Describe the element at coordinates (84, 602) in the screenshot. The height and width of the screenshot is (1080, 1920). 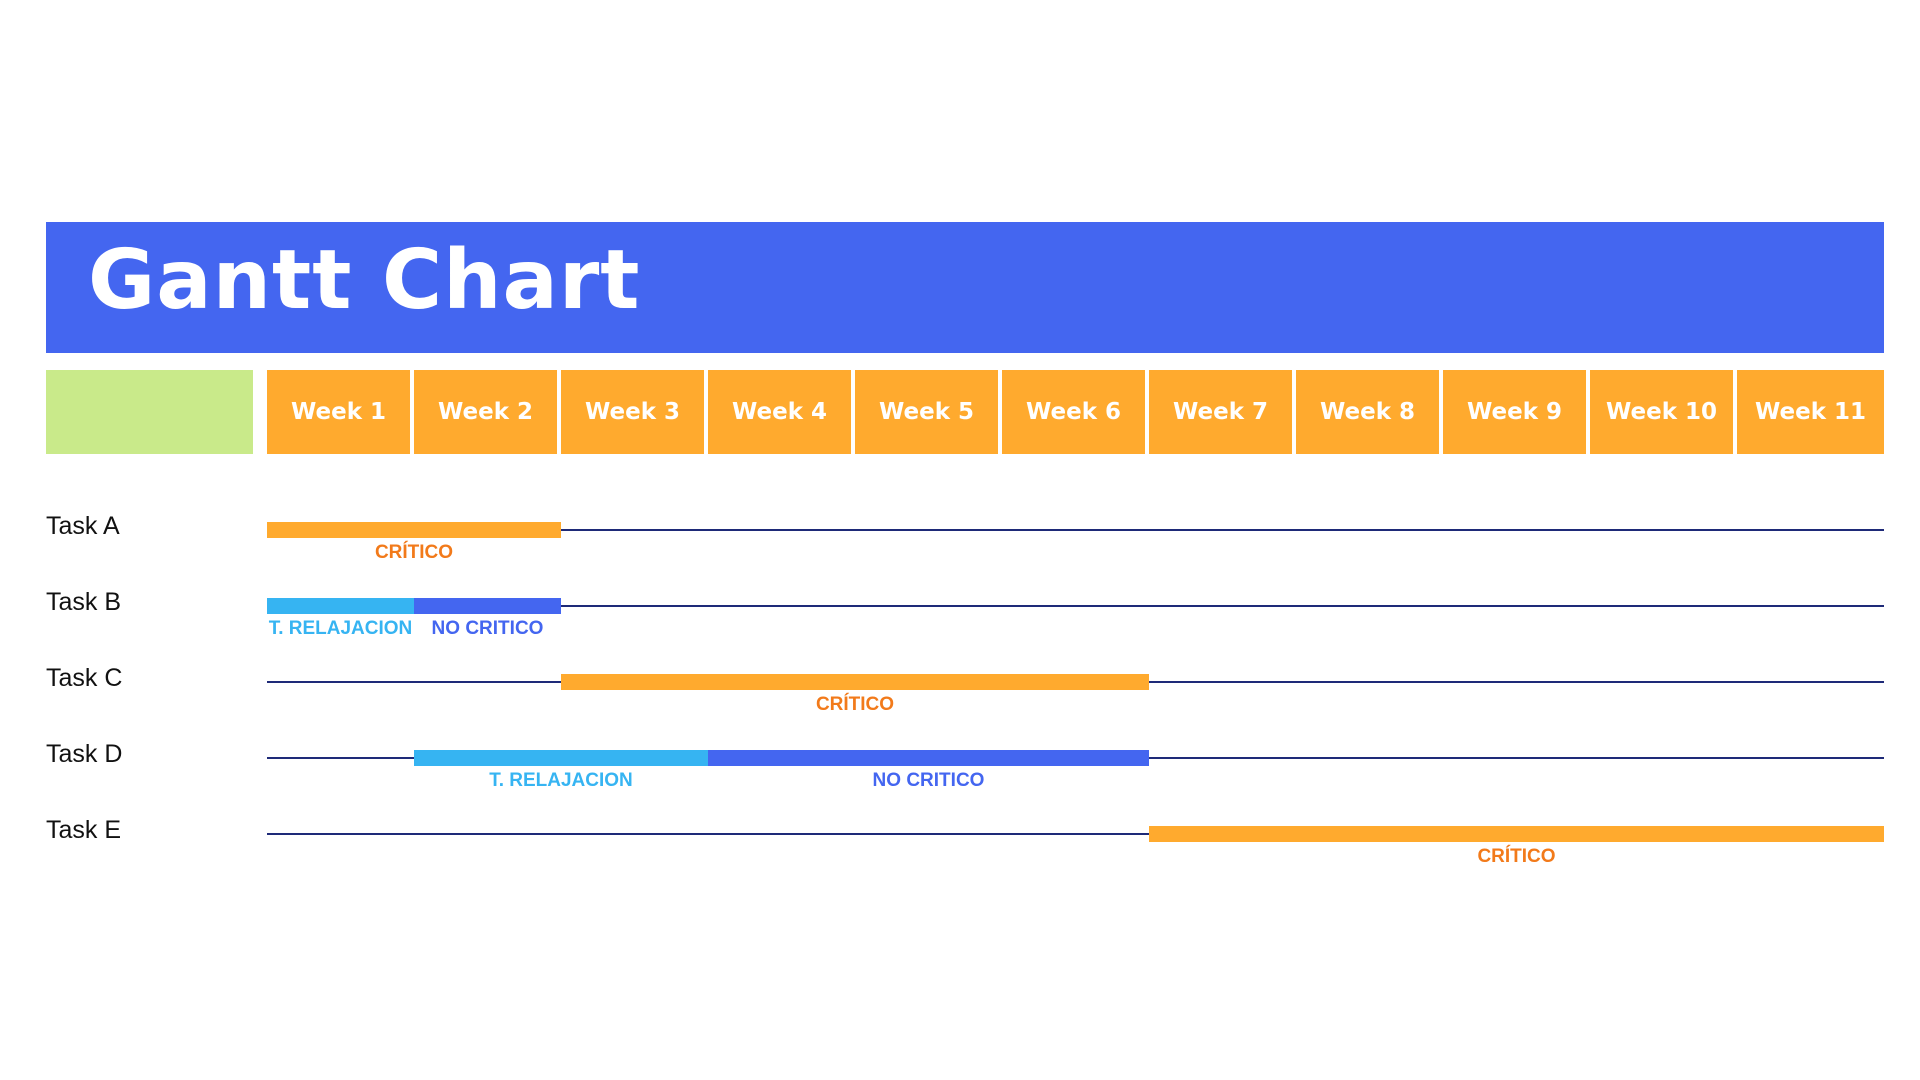
I see `task-label: Task B` at that location.